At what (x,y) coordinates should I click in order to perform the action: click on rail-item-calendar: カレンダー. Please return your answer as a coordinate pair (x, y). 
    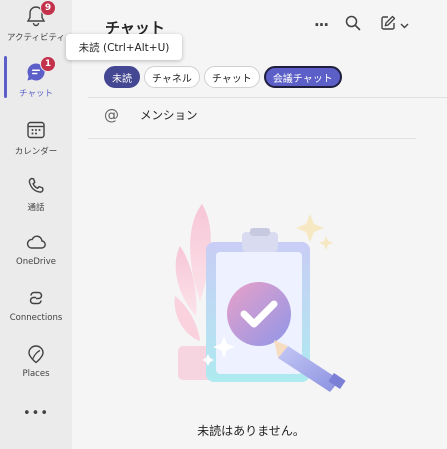
    Looking at the image, I should click on (36, 141).